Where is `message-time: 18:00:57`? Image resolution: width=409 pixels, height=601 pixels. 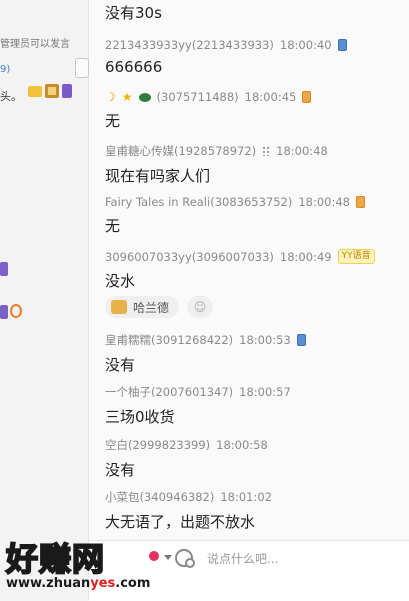
message-time: 18:00:57 is located at coordinates (265, 392).